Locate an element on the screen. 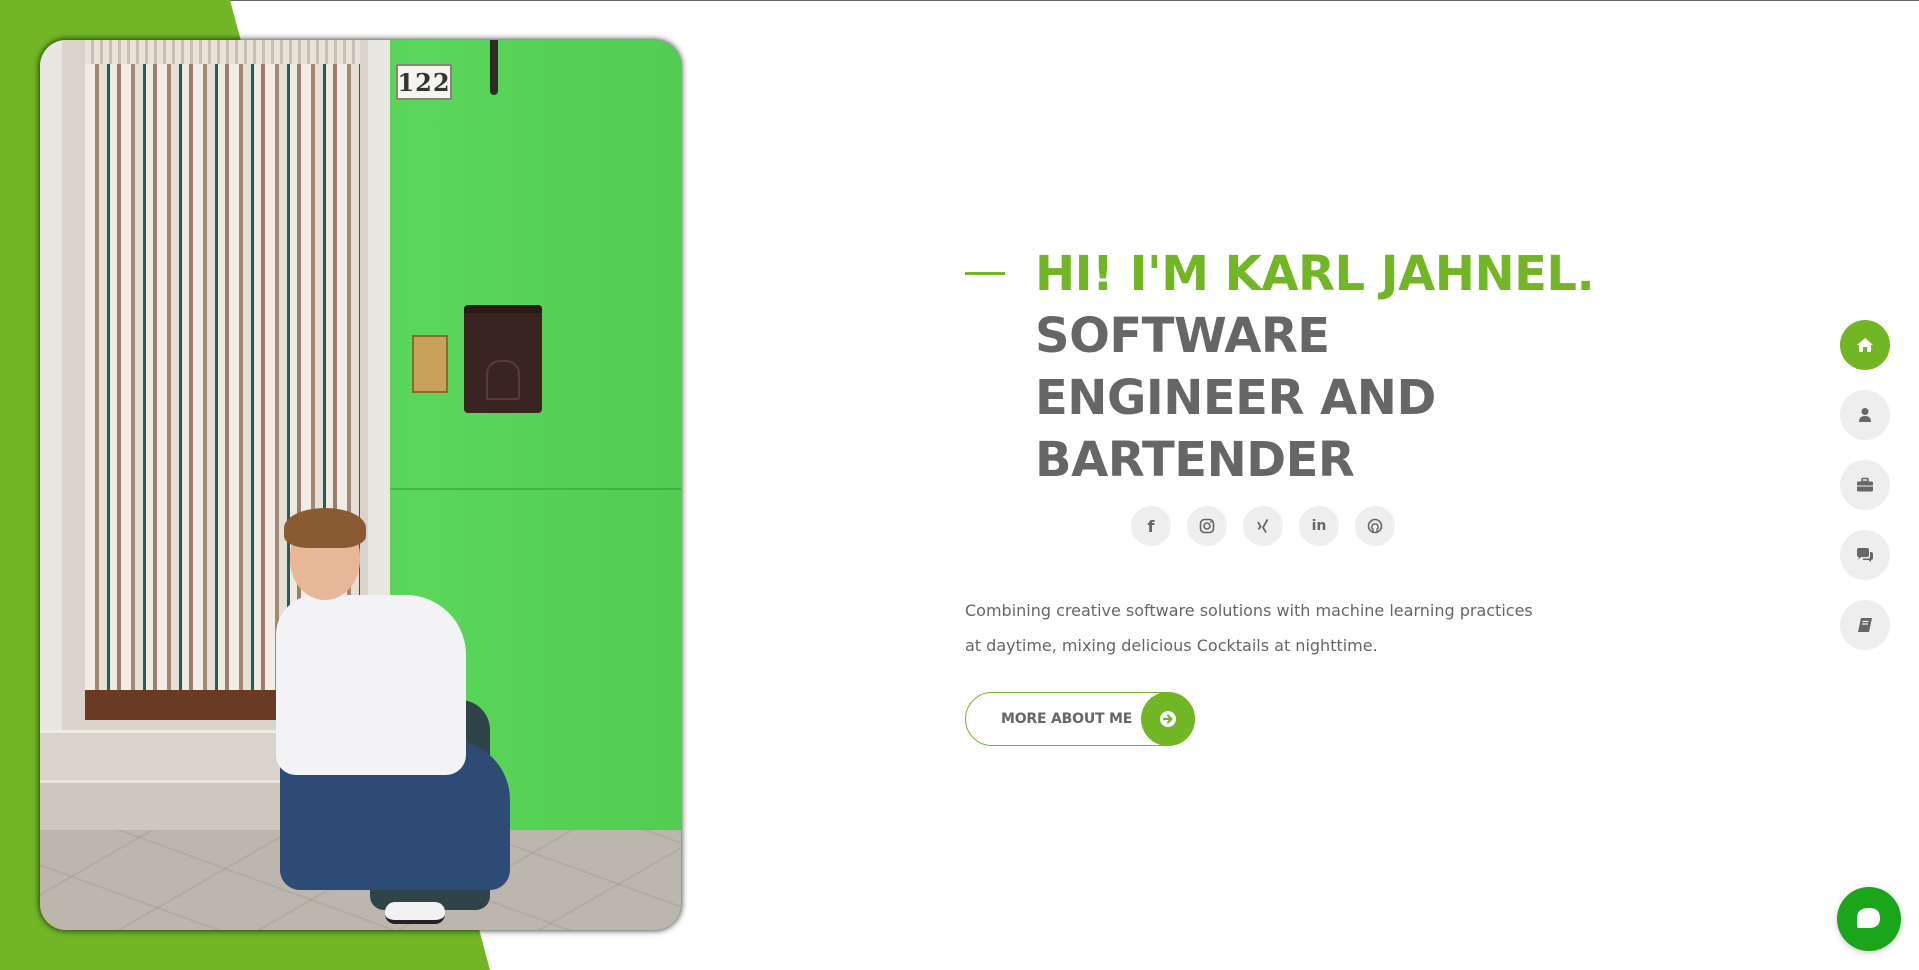 The width and height of the screenshot is (1919, 970). hero-role-line-2: ENGINEER AND is located at coordinates (1235, 398).